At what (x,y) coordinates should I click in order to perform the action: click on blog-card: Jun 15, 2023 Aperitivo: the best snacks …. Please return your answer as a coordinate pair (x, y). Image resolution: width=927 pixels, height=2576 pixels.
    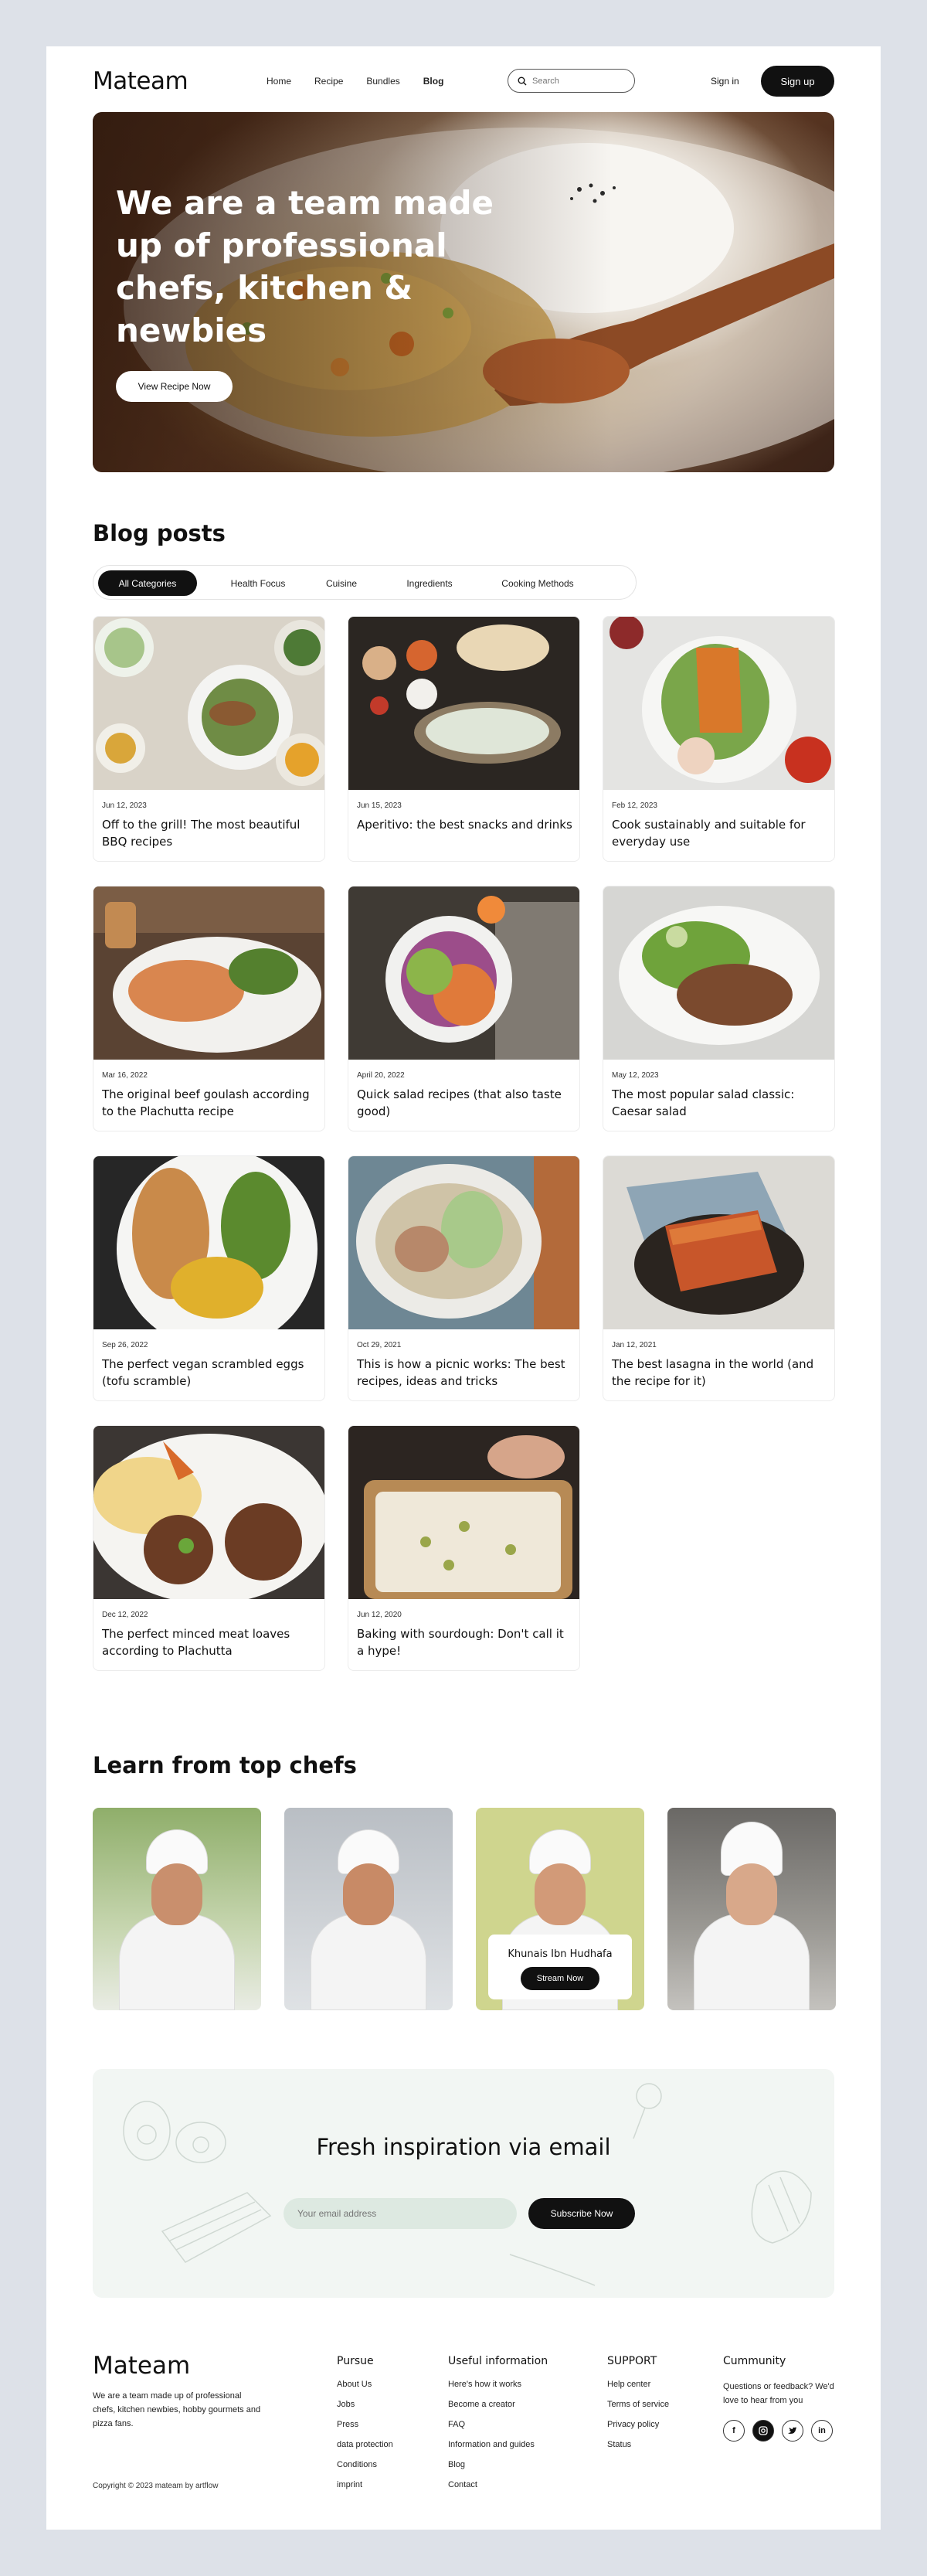
    Looking at the image, I should click on (464, 739).